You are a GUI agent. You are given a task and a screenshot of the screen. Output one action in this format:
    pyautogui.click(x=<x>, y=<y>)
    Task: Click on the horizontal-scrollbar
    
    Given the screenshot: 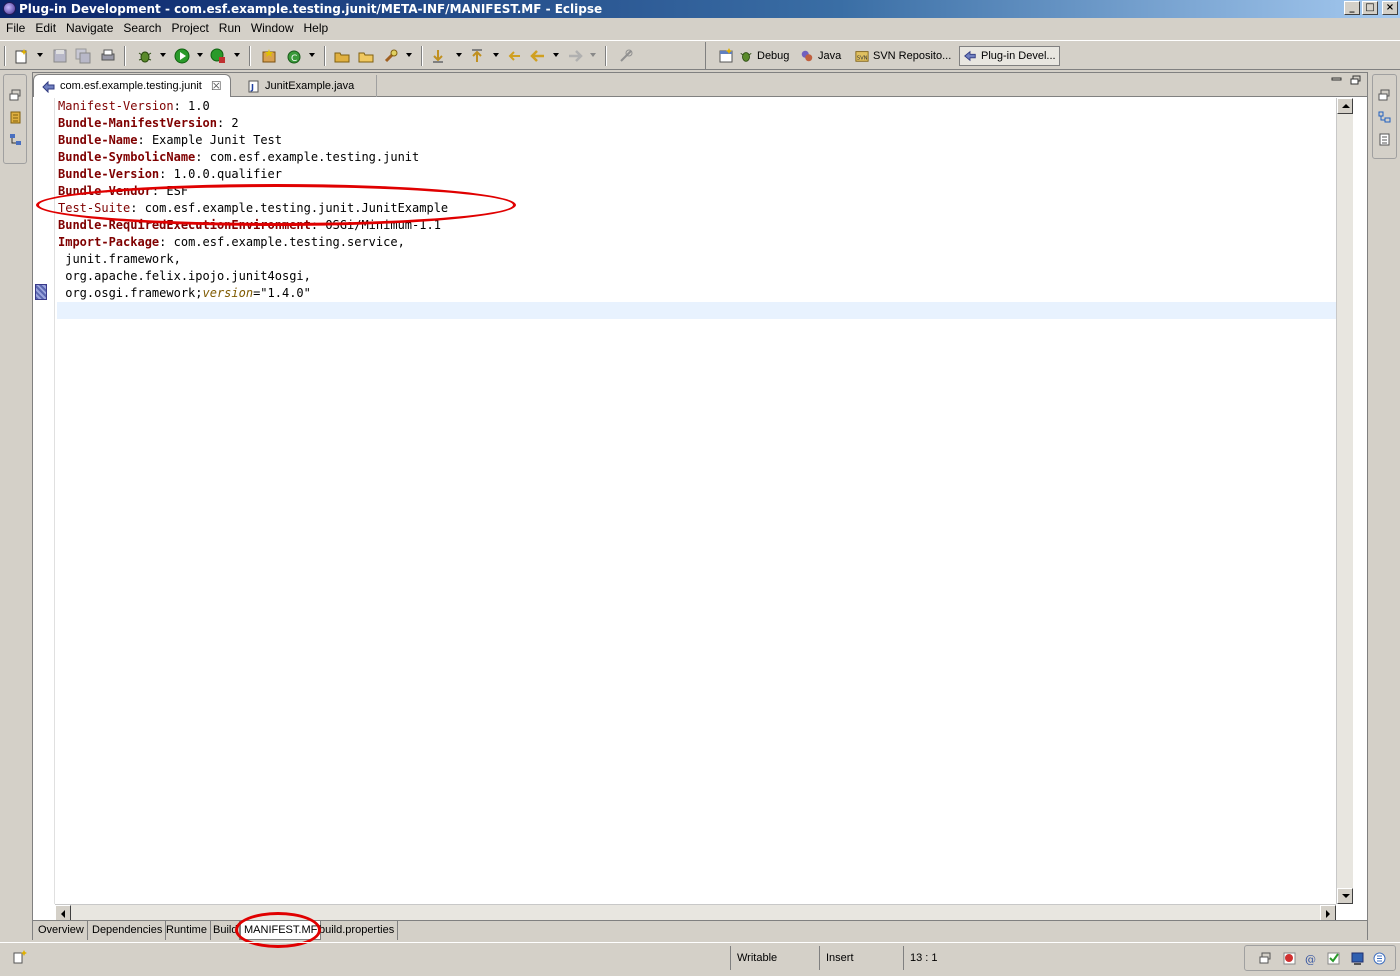 What is the action you would take?
    pyautogui.click(x=695, y=912)
    